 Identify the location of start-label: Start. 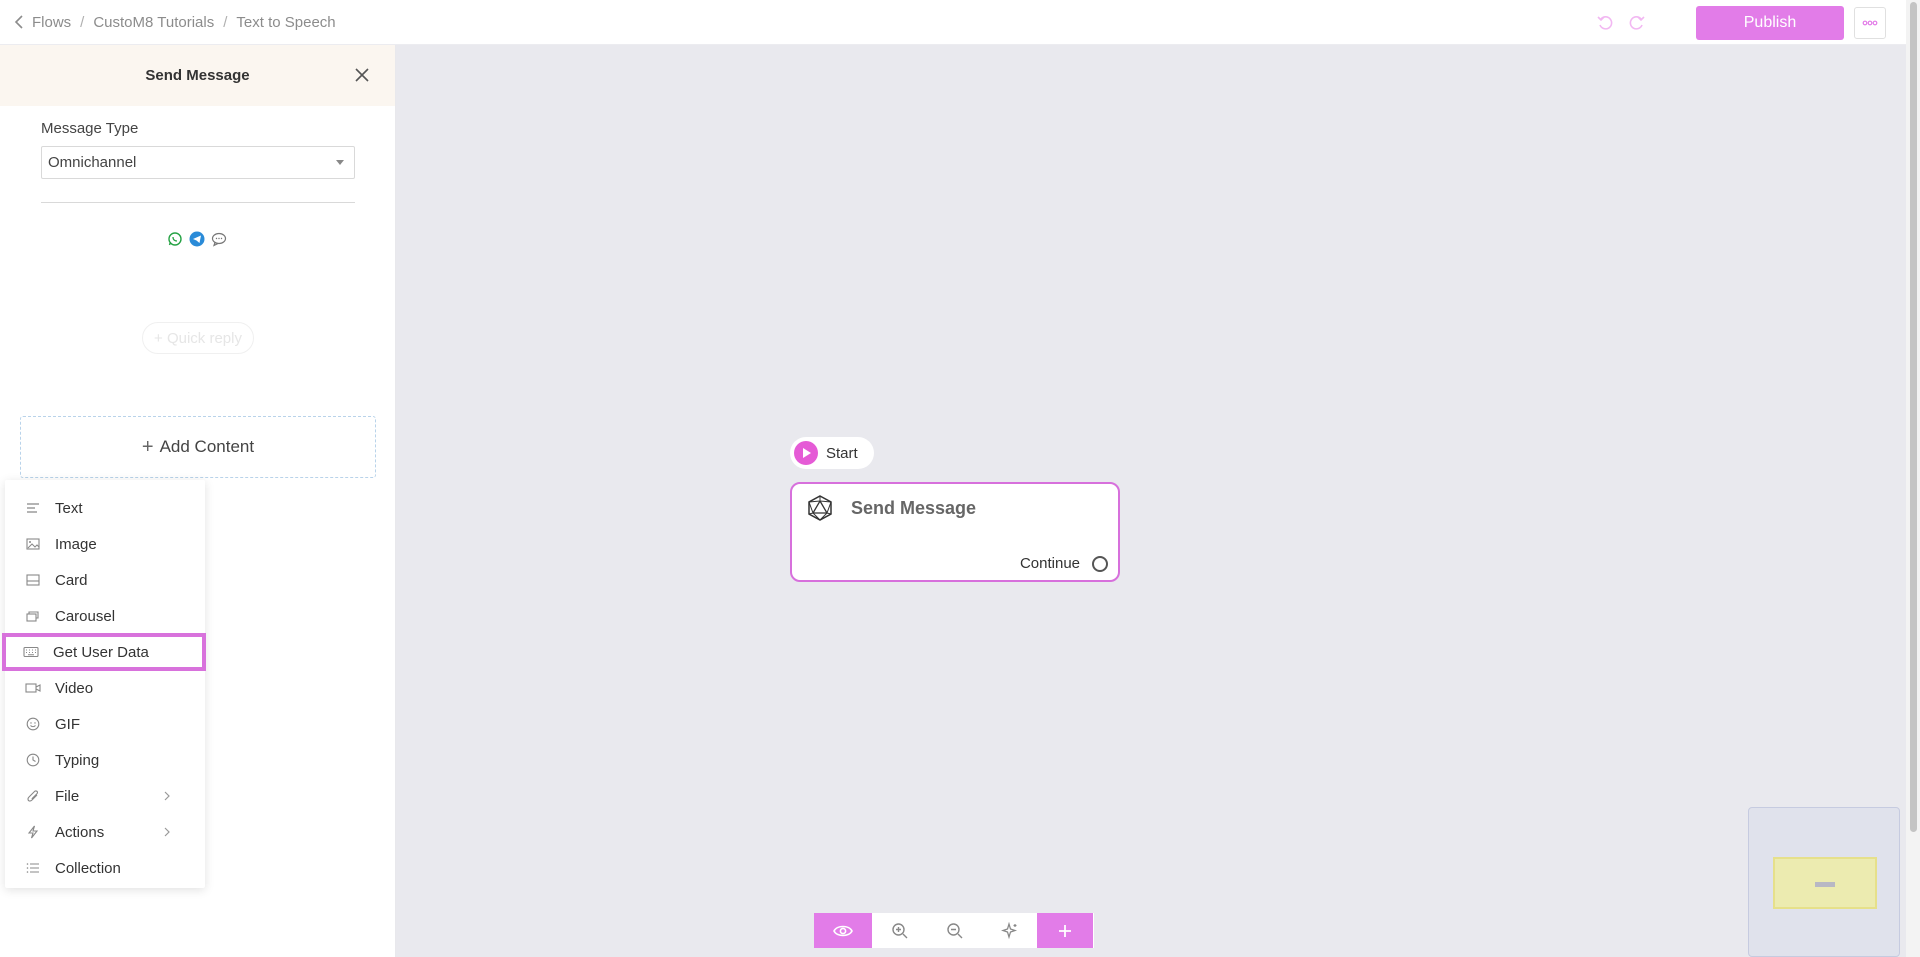
(842, 453).